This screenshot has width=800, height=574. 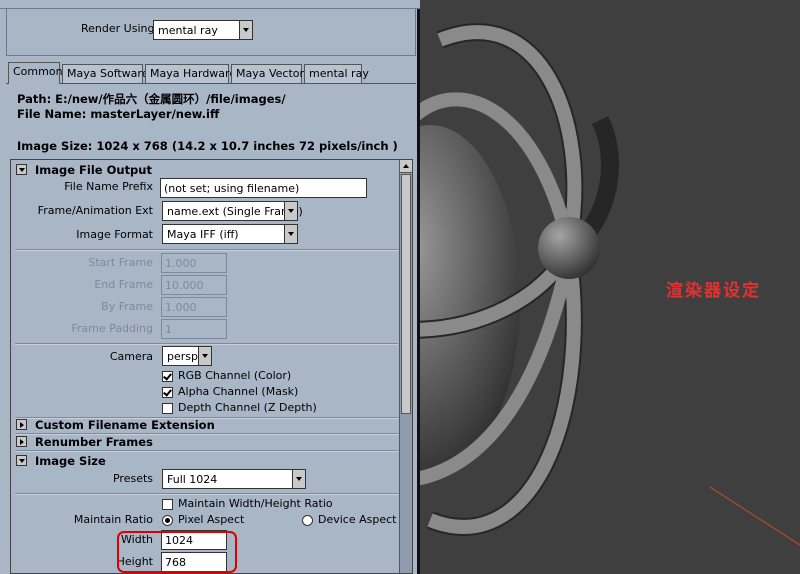 What do you see at coordinates (127, 306) in the screenshot?
I see `by-frame-label: By Frame` at bounding box center [127, 306].